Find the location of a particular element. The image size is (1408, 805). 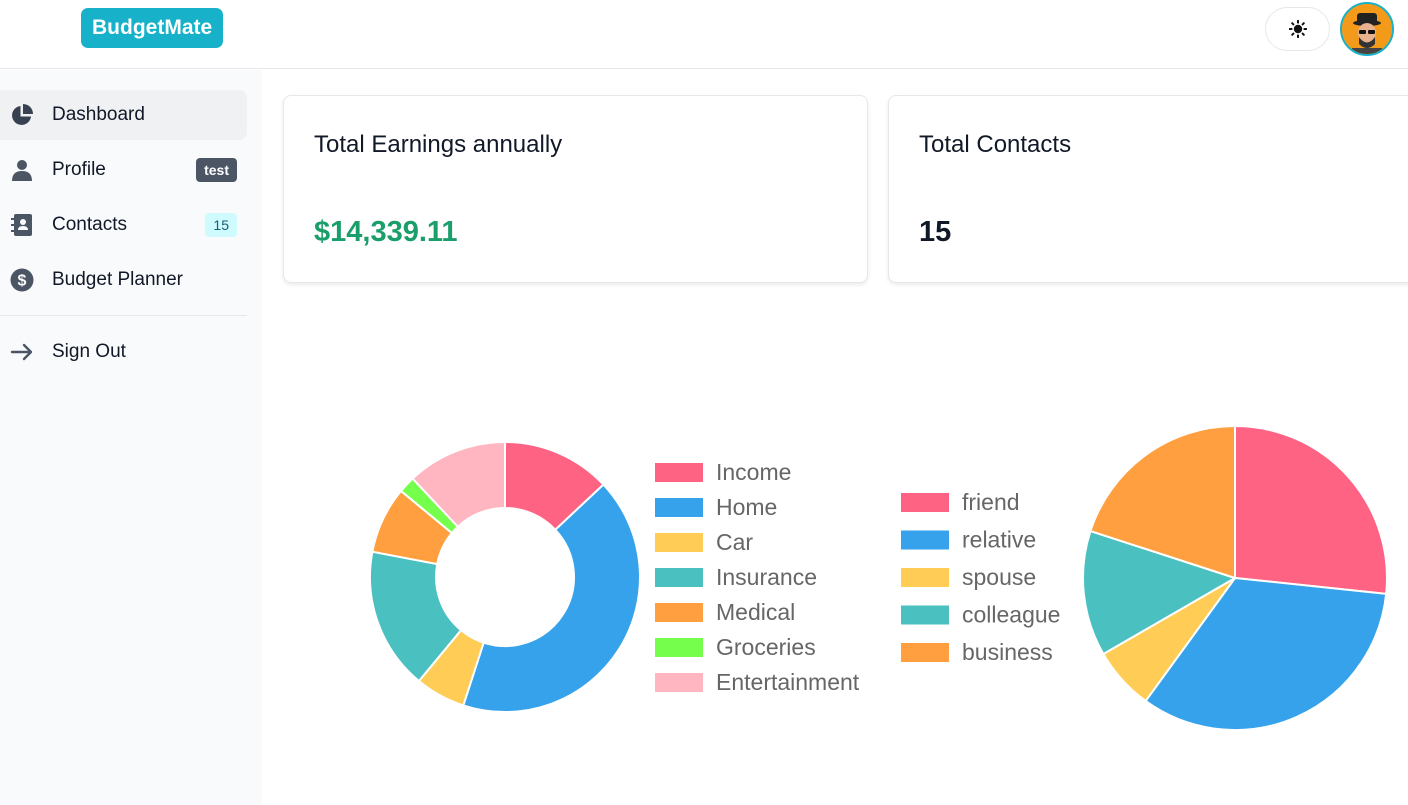

chart1-legend-label: spouse is located at coordinates (999, 577).